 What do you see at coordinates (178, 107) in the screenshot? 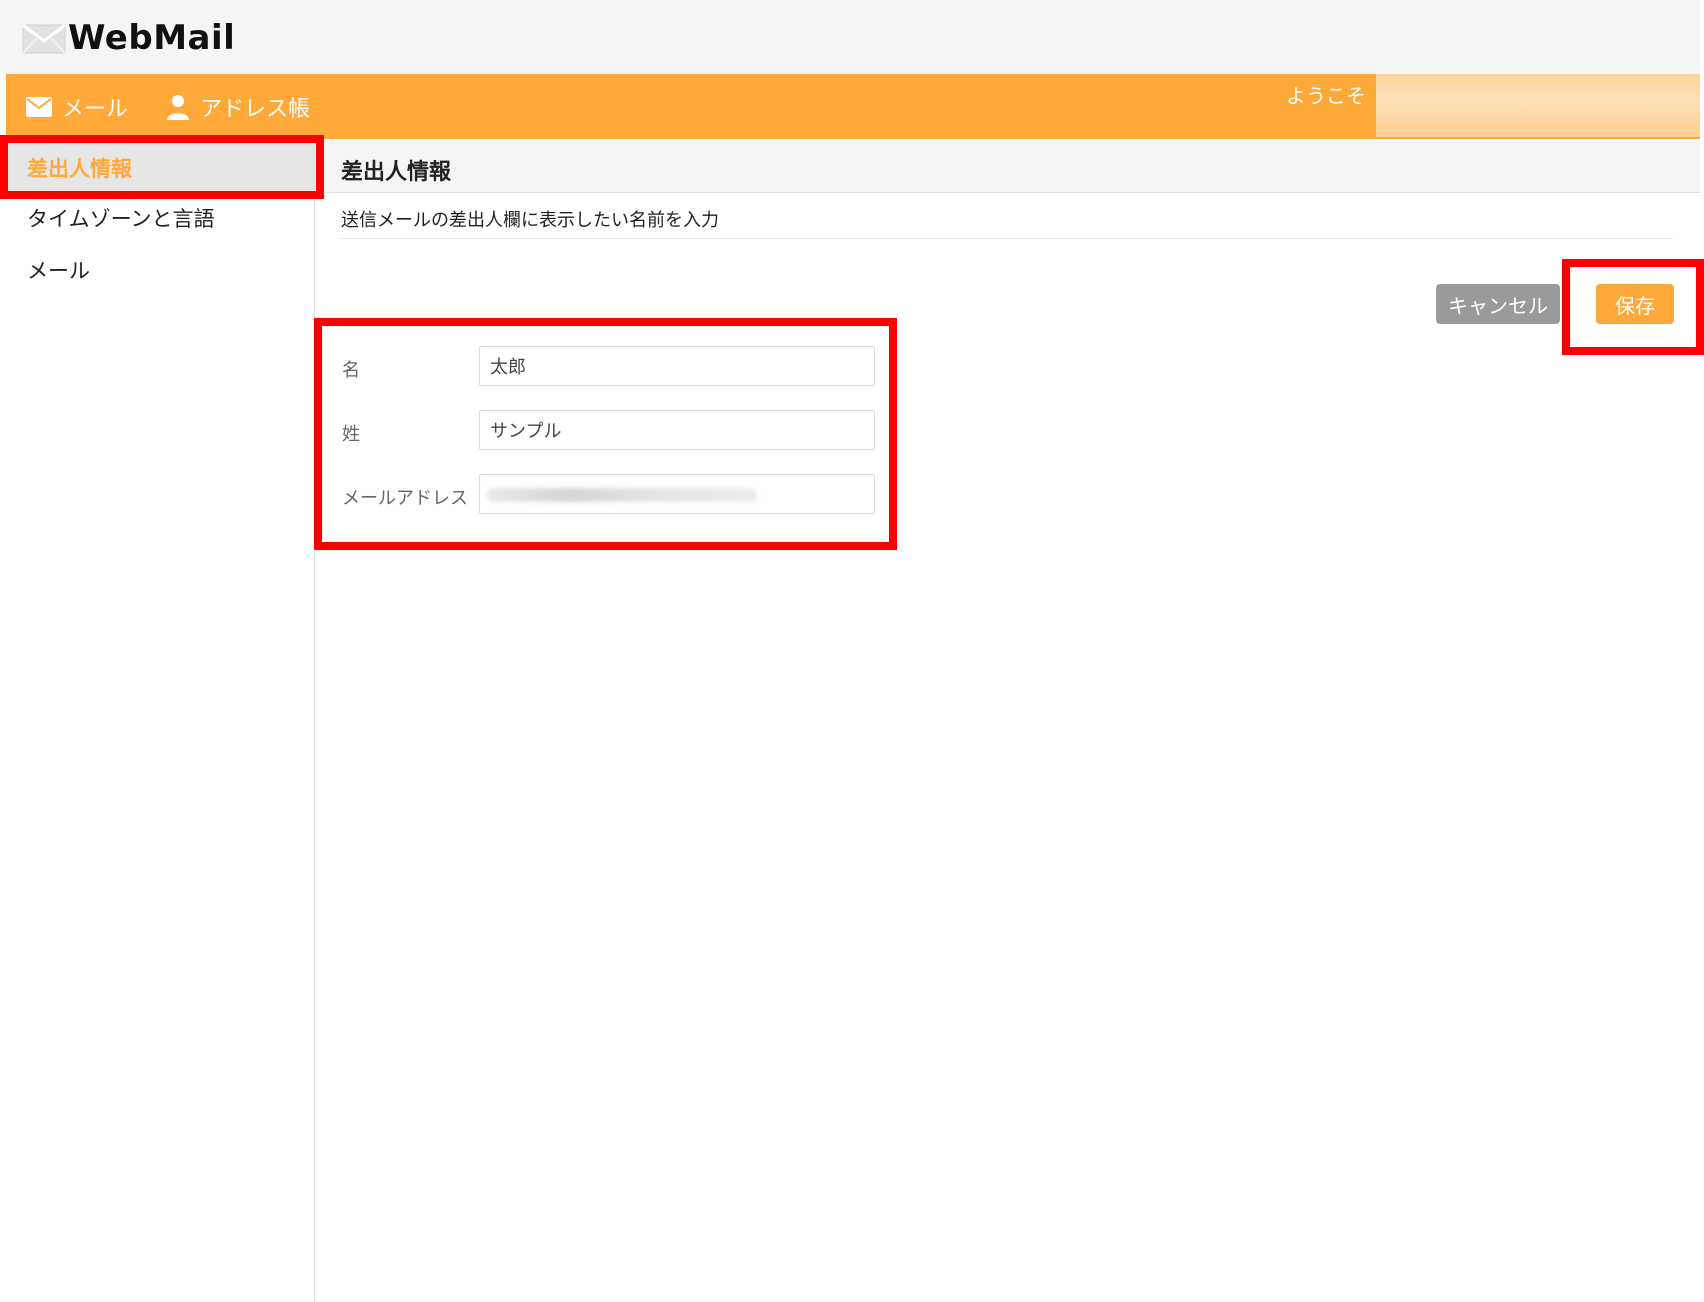
I see `person-icon` at bounding box center [178, 107].